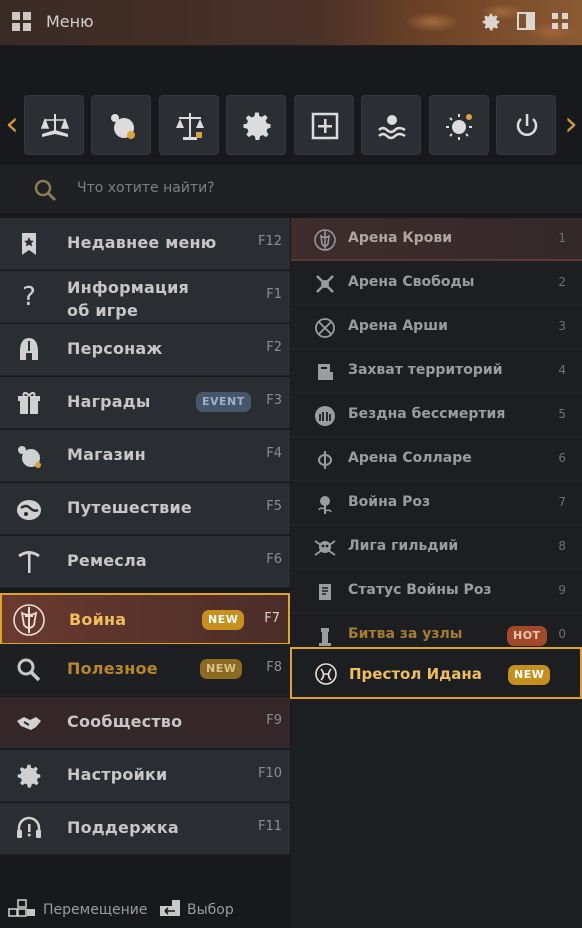  Describe the element at coordinates (436, 547) in the screenshot. I see `submenu-item-guild-league: Лига гильдий 8` at that location.